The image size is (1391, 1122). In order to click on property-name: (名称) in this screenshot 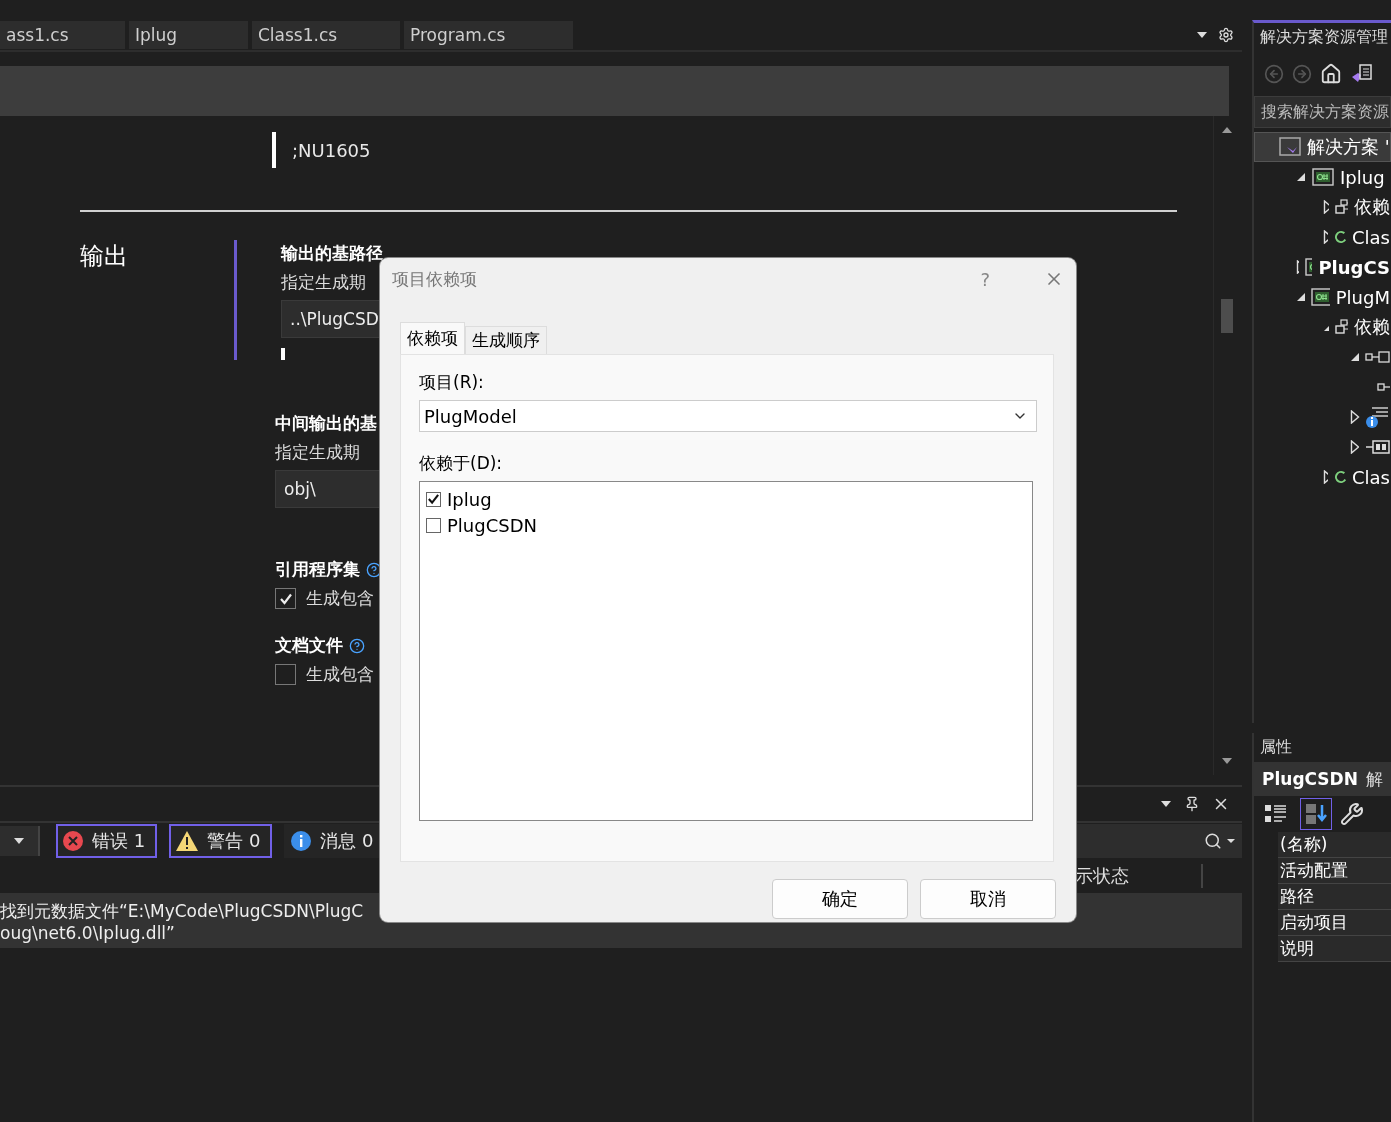, I will do `click(1334, 845)`.